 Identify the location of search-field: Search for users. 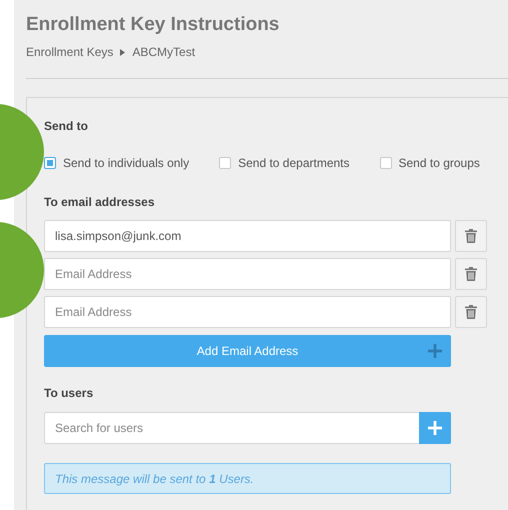
(231, 428).